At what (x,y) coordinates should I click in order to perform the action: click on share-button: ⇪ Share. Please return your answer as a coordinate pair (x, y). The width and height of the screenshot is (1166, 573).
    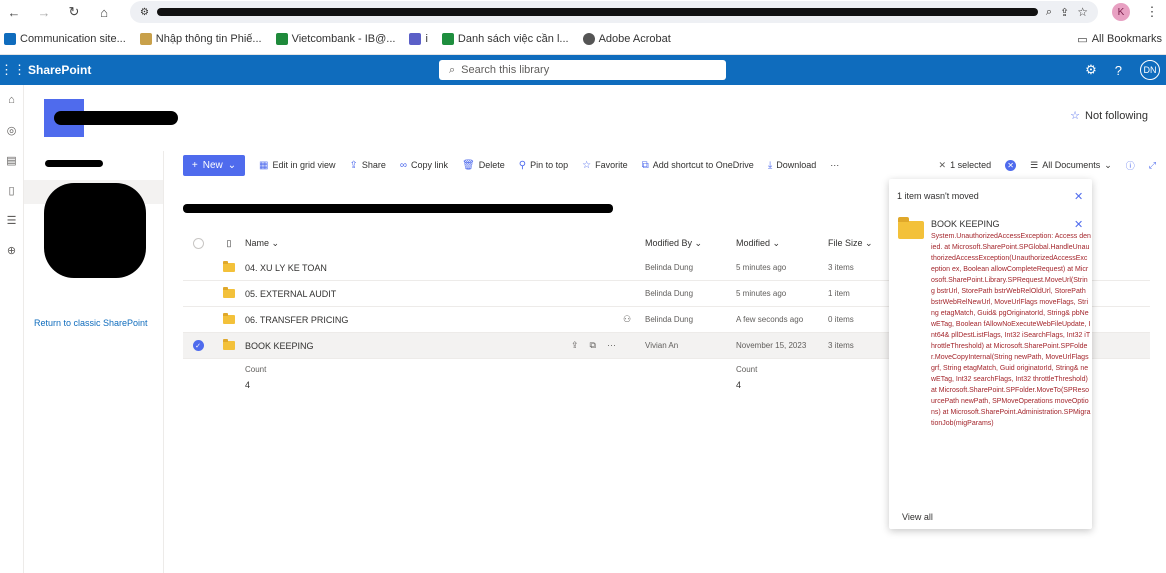
    Looking at the image, I should click on (367, 165).